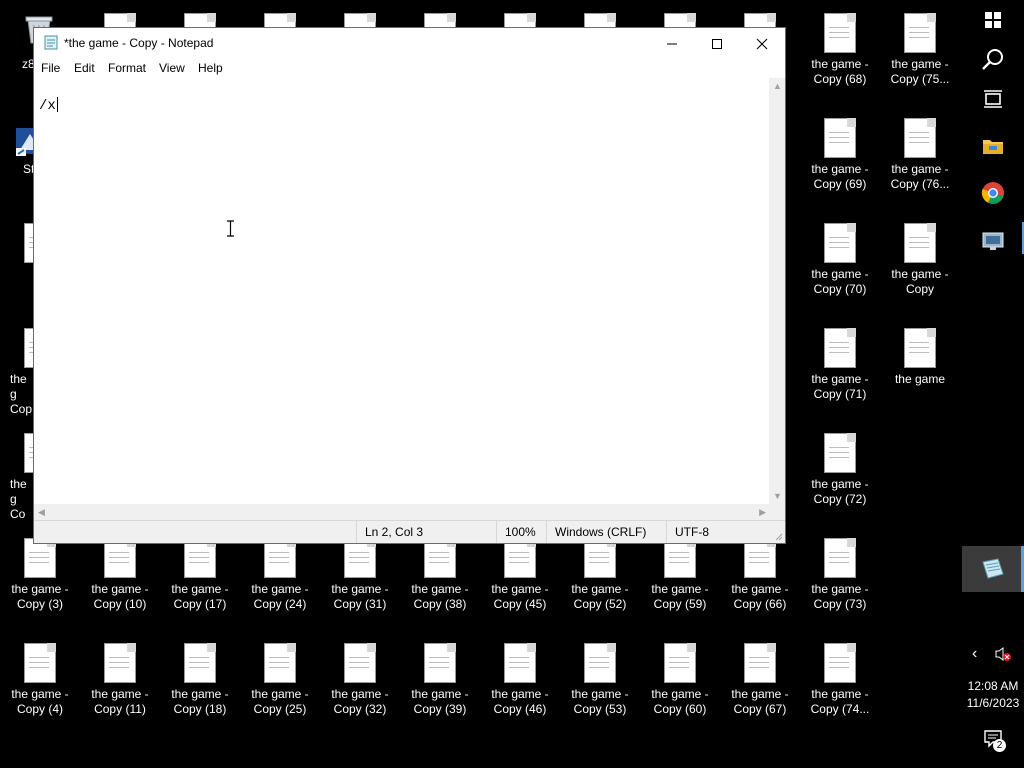 Image resolution: width=1024 pixels, height=768 pixels. Describe the element at coordinates (680, 685) in the screenshot. I see `desktop-icon-file: the game - Copy (60)` at that location.